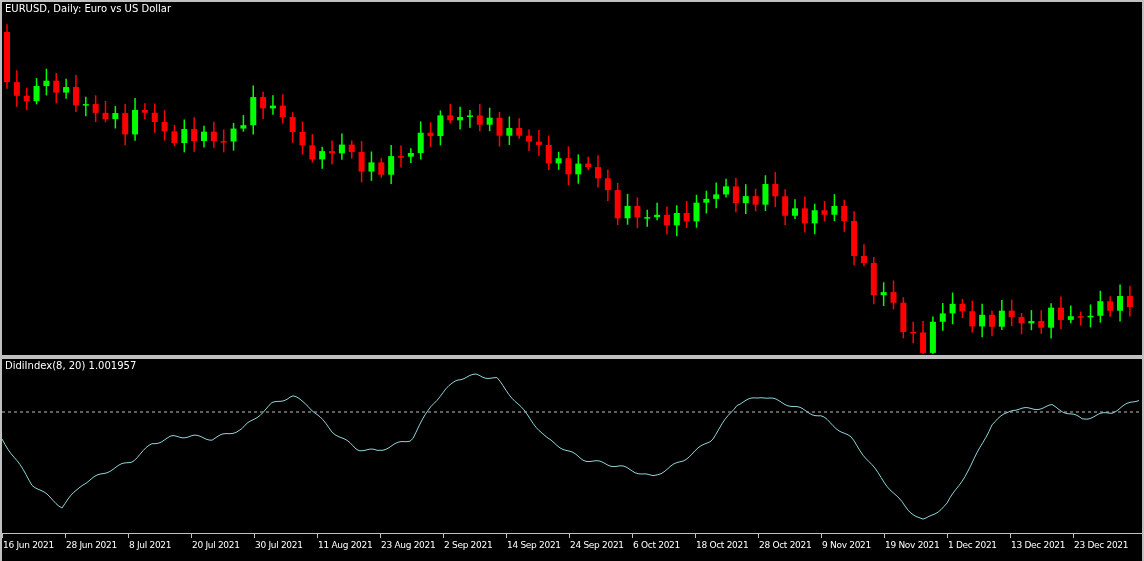  What do you see at coordinates (279, 545) in the screenshot?
I see `date-label: 30 Jul 2021` at bounding box center [279, 545].